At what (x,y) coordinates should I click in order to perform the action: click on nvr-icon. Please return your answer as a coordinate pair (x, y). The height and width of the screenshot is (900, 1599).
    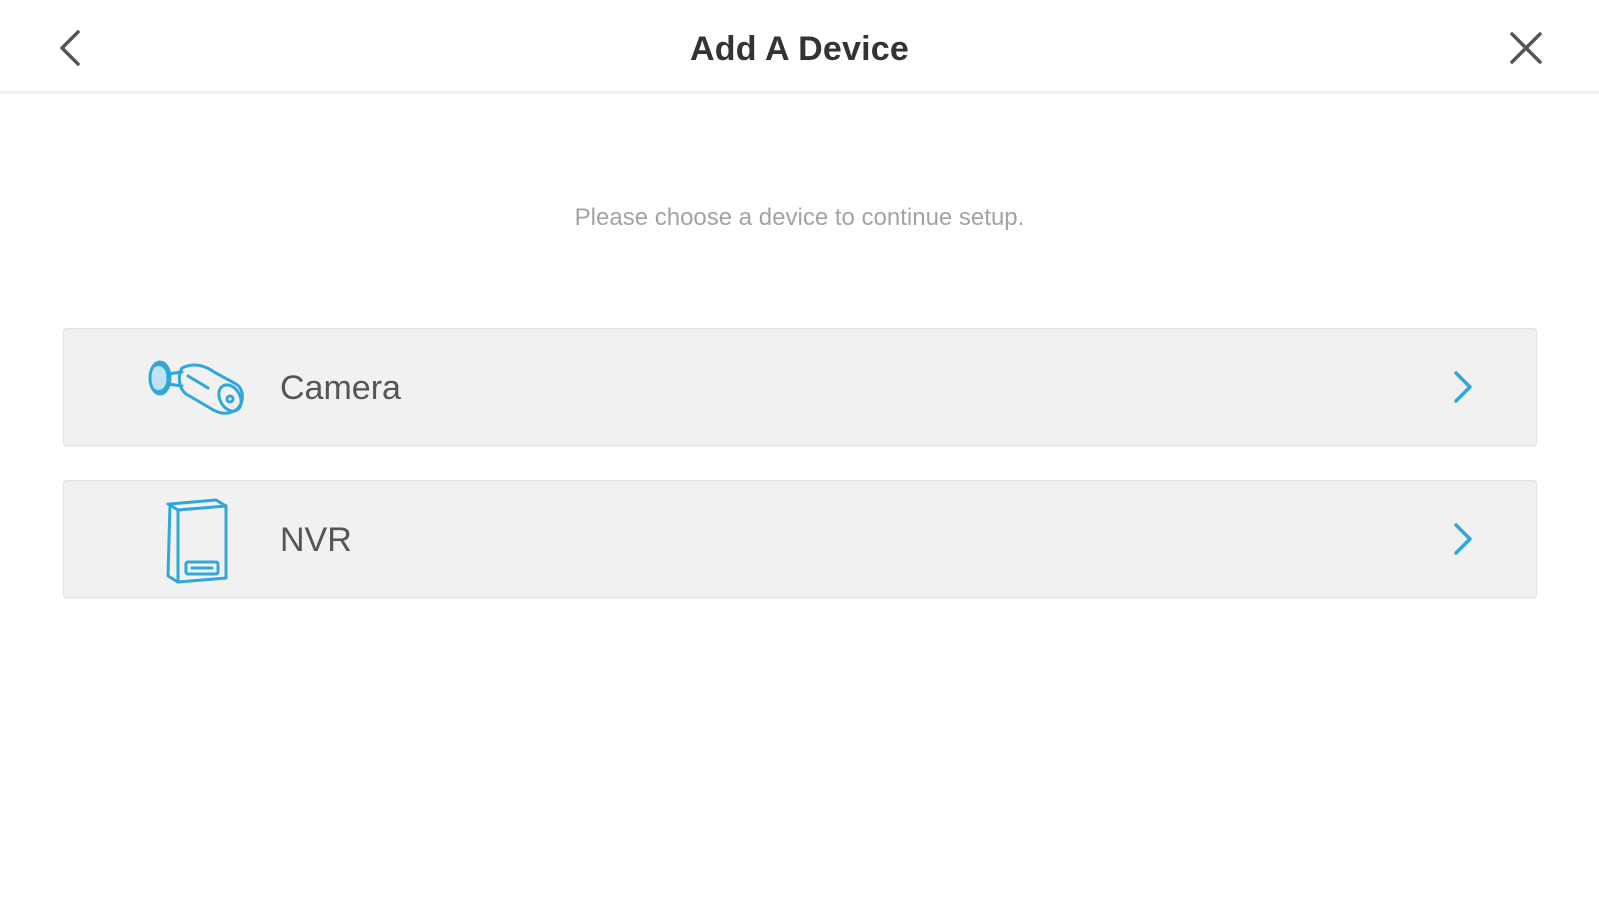
    Looking at the image, I should click on (196, 540).